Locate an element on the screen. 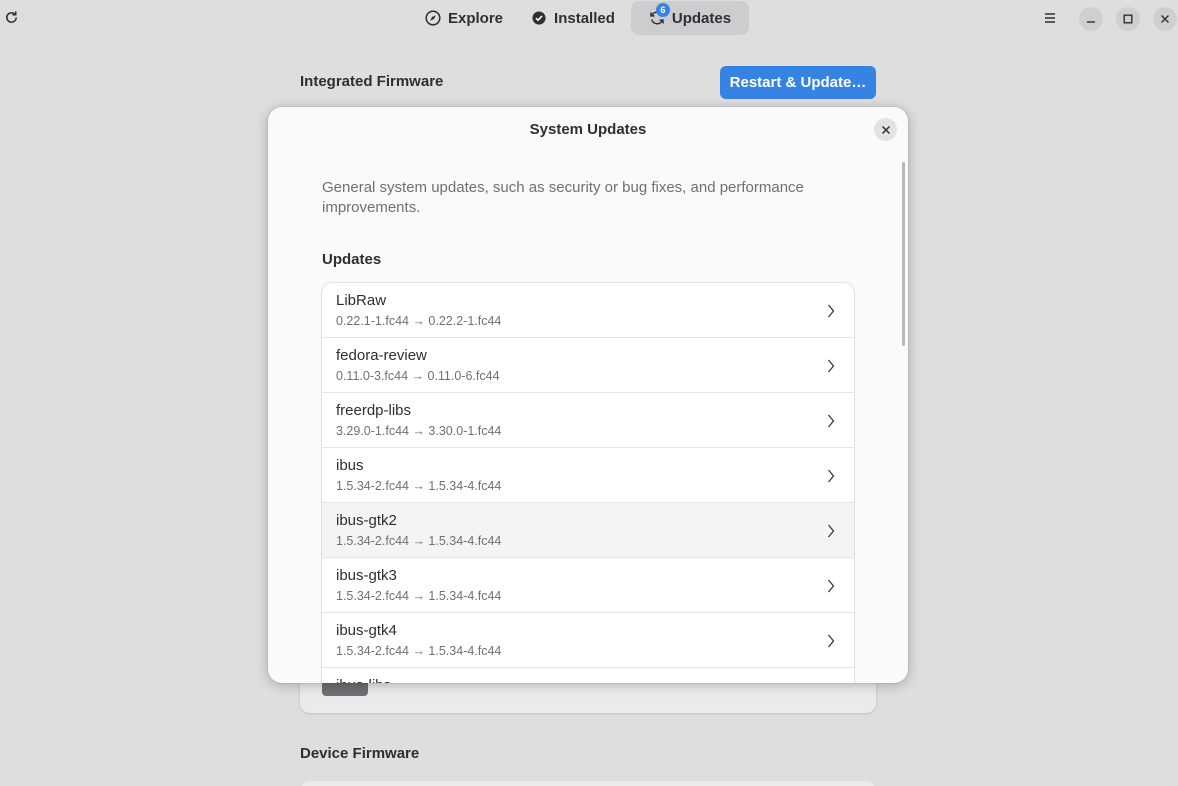 The width and height of the screenshot is (1178, 786). dialog-title: System Updates is located at coordinates (588, 129).